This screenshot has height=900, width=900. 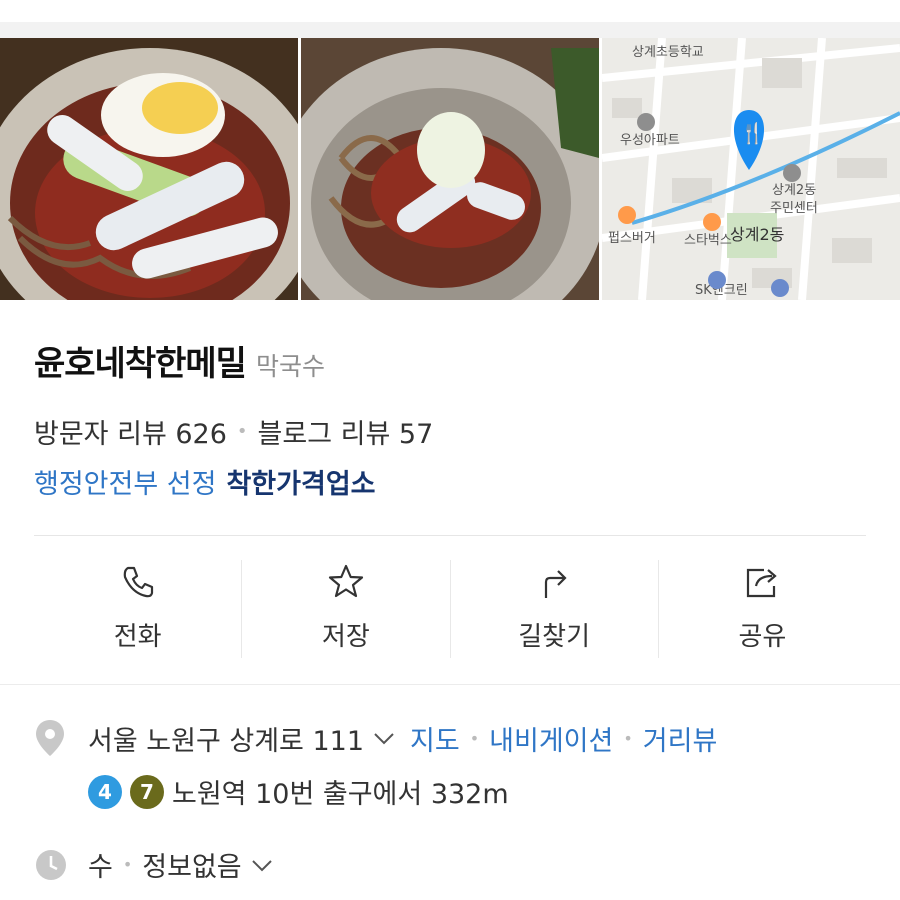 What do you see at coordinates (290, 366) in the screenshot?
I see `place-category: 막국수` at bounding box center [290, 366].